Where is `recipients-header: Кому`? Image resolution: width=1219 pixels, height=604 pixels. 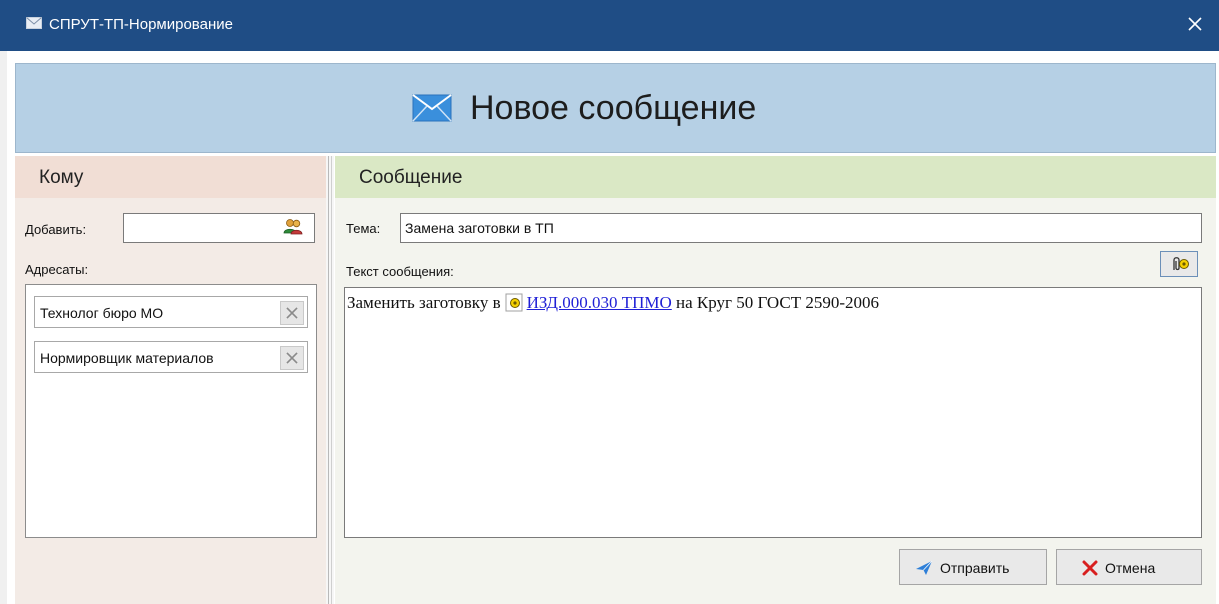
recipients-header: Кому is located at coordinates (170, 177).